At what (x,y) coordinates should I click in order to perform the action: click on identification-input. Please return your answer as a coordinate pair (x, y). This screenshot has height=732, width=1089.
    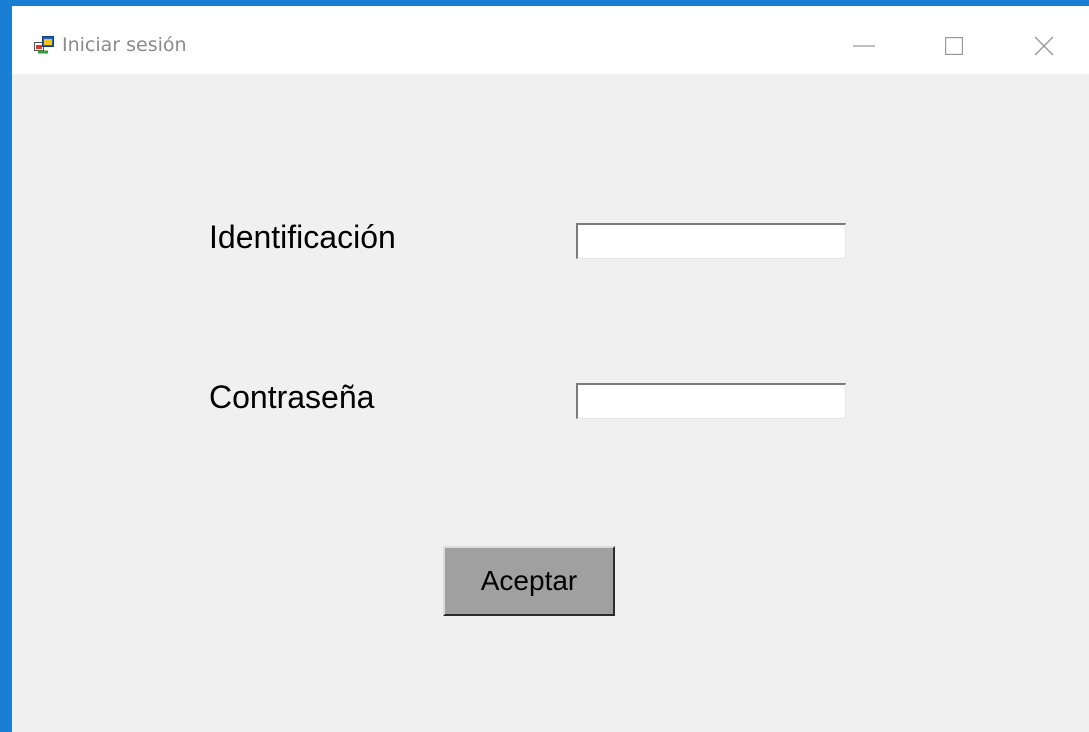
    Looking at the image, I should click on (711, 241).